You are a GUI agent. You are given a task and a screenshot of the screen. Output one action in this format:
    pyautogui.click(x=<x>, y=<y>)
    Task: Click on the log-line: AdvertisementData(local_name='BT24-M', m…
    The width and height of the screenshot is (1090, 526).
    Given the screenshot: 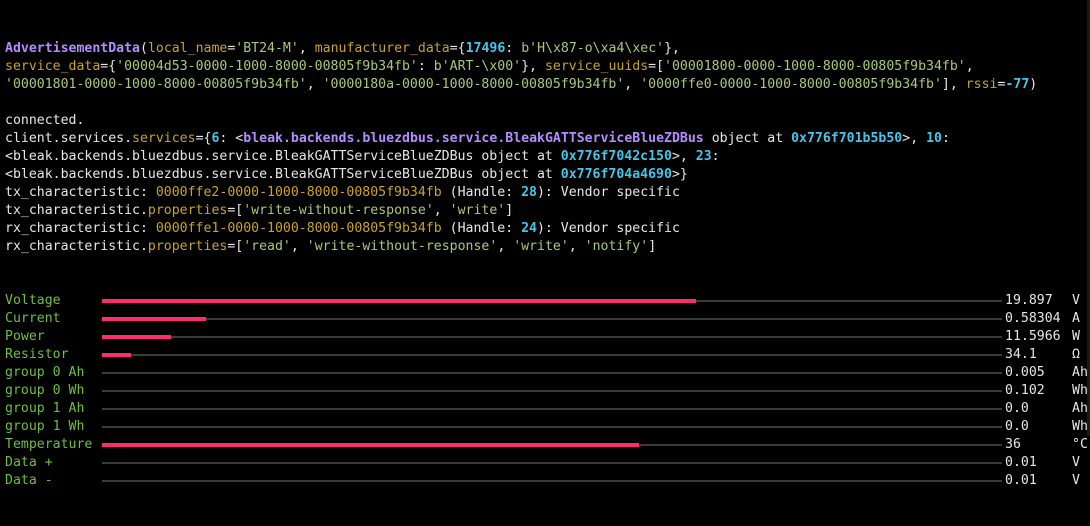 What is the action you would take?
    pyautogui.click(x=545, y=49)
    